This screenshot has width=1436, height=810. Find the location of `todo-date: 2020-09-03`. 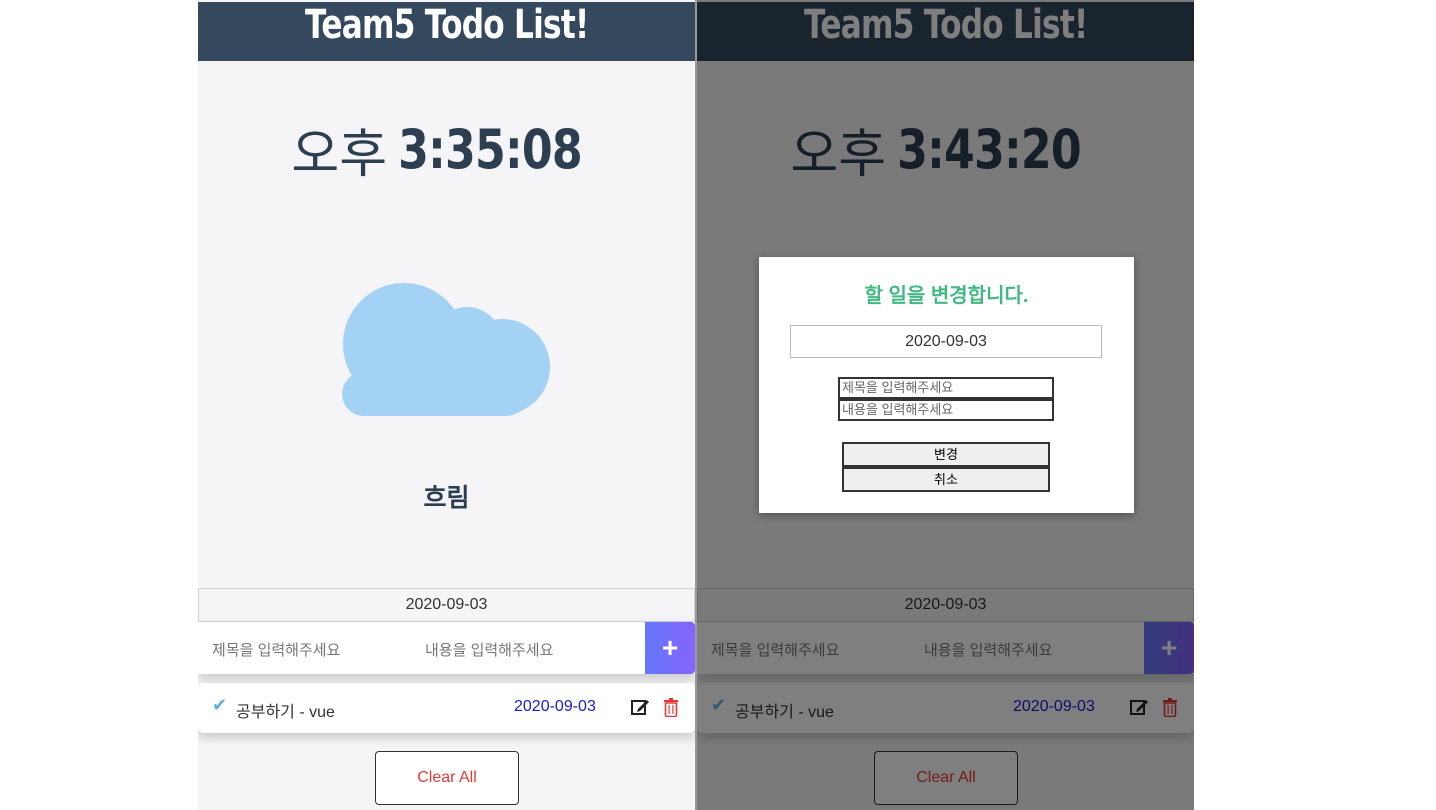

todo-date: 2020-09-03 is located at coordinates (555, 706).